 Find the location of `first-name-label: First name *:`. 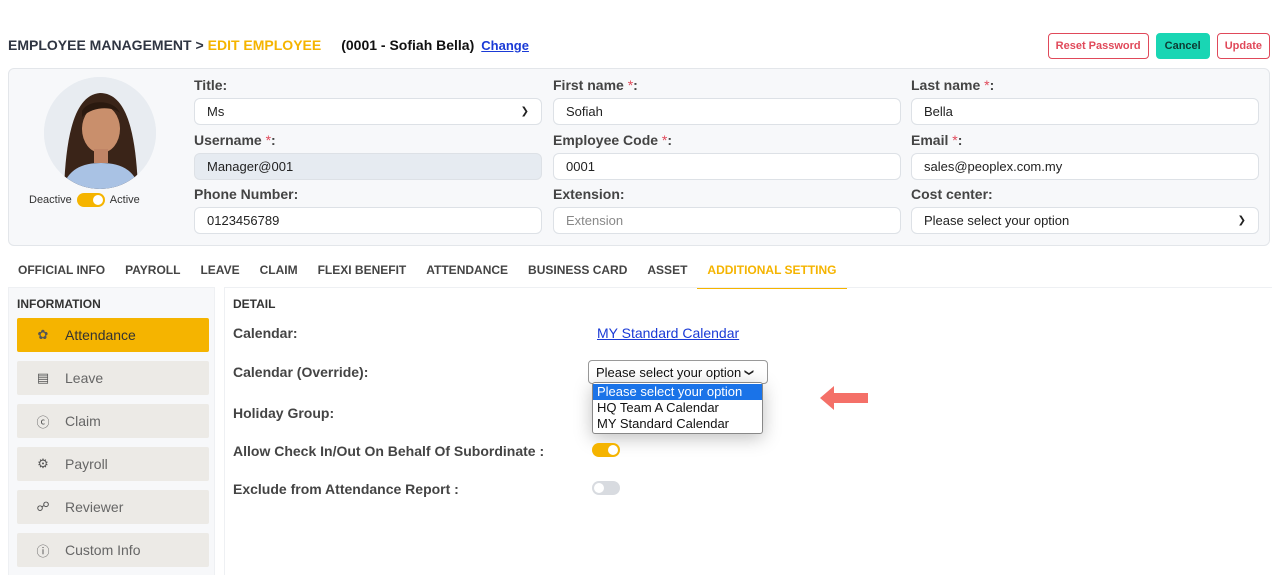

first-name-label: First name *: is located at coordinates (595, 85).